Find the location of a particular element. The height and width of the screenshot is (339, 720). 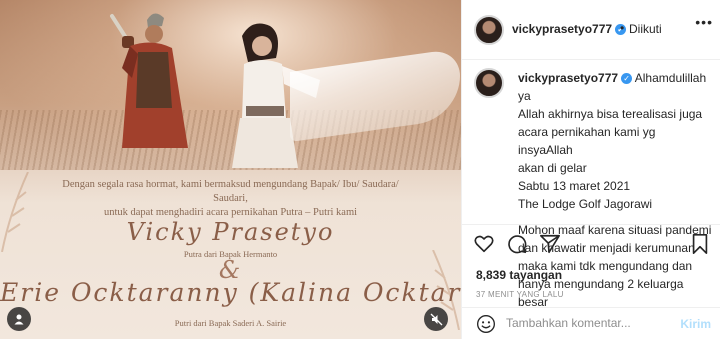

share-send-icon is located at coordinates (550, 244).